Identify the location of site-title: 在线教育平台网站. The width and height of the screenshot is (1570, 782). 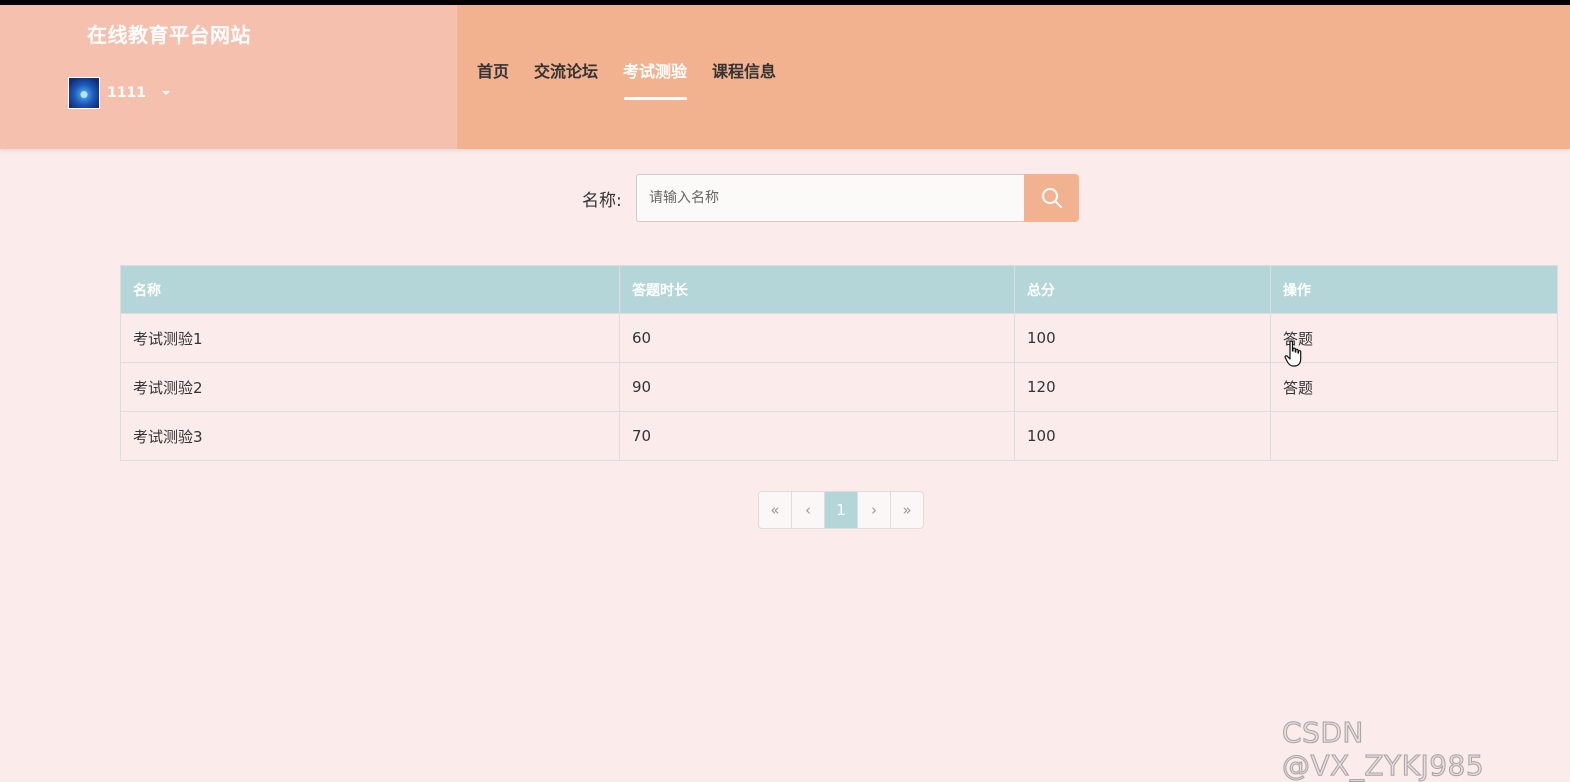
(169, 35).